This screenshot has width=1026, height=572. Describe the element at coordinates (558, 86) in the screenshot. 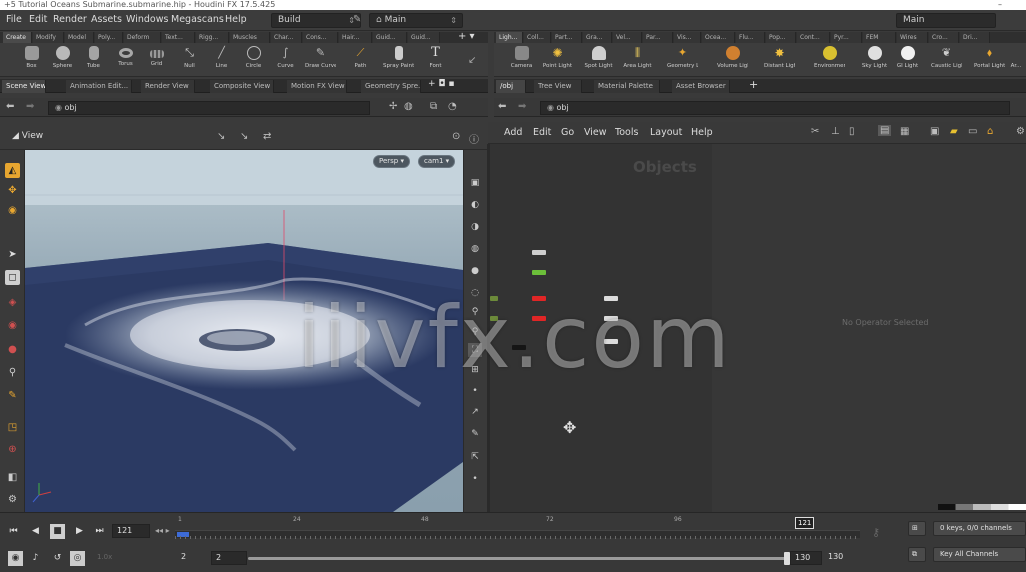

I see `tab-tree-view: Tree View` at that location.